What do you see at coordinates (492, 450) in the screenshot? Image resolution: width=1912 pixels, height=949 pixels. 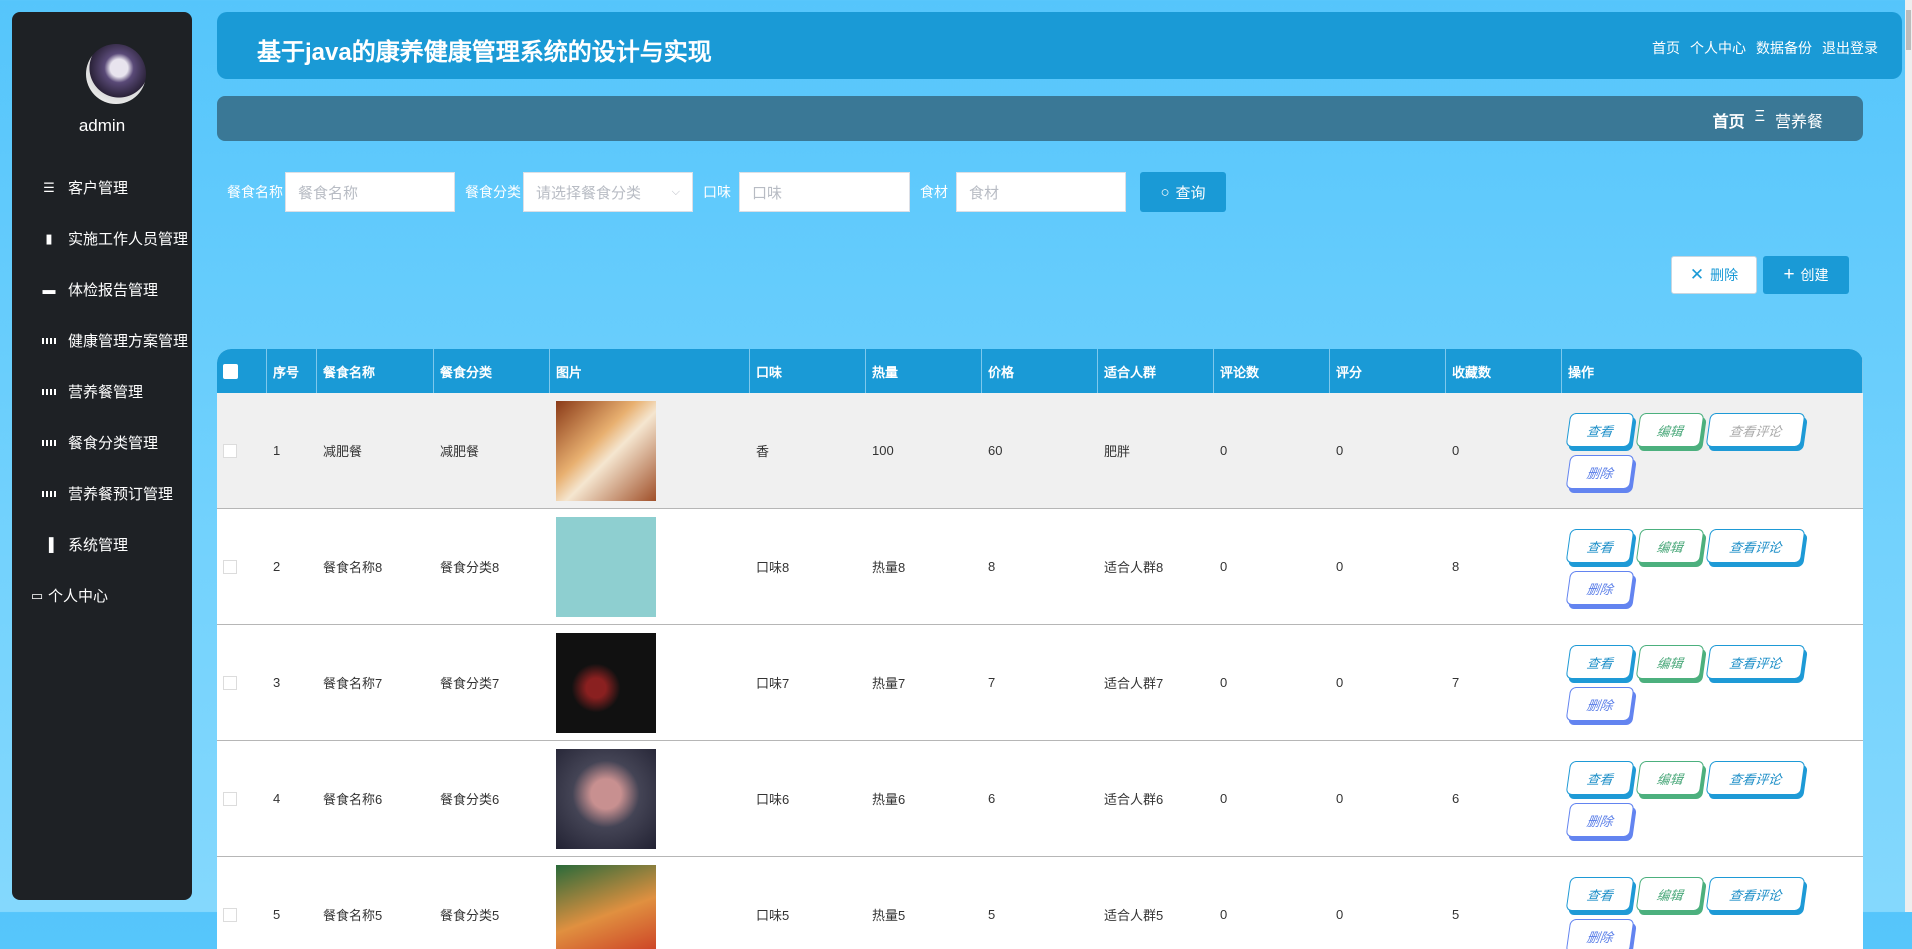 I see `table-cell: 减肥餐` at bounding box center [492, 450].